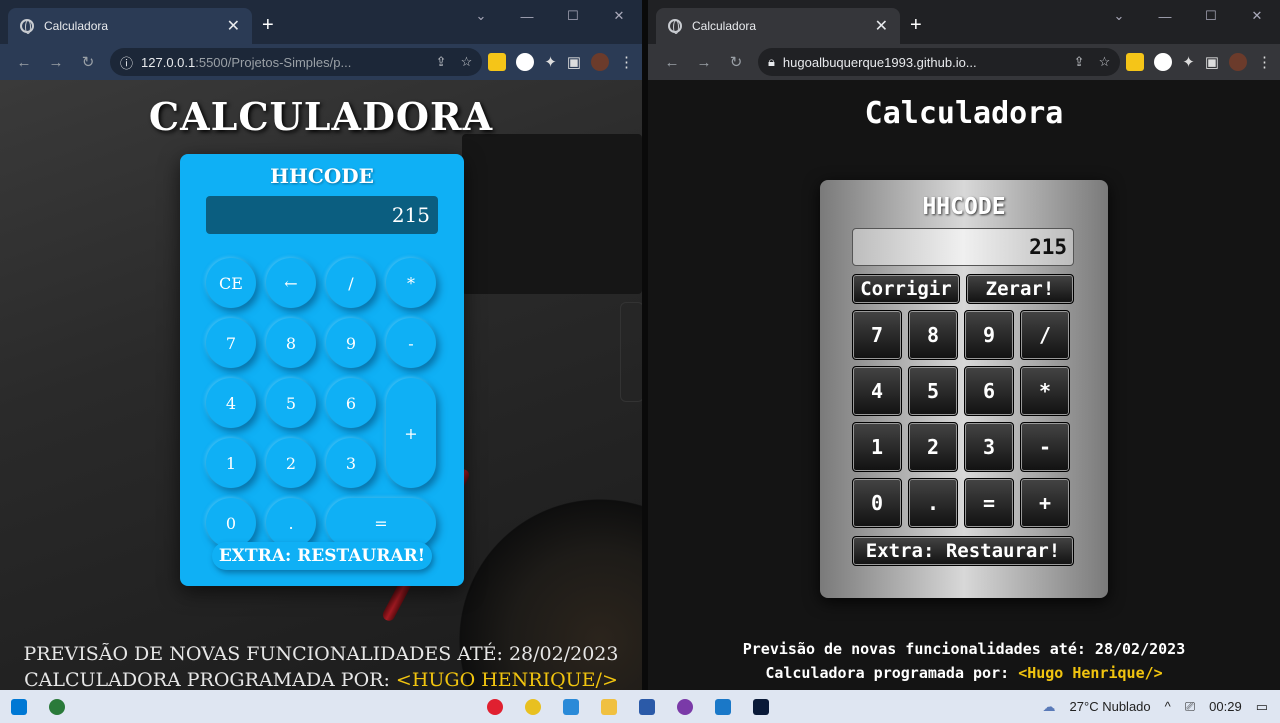  Describe the element at coordinates (1225, 706) in the screenshot. I see `clock: 00:29` at that location.